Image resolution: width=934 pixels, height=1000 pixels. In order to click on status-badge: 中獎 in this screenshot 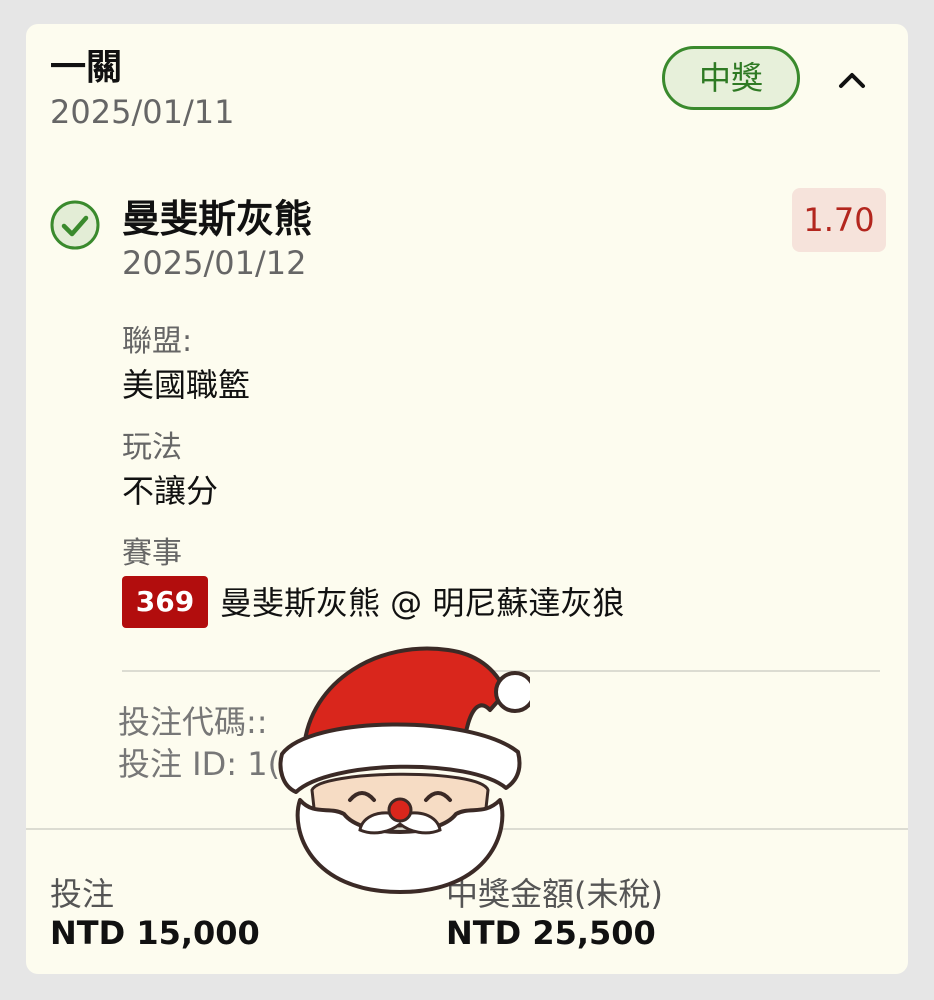, I will do `click(731, 78)`.